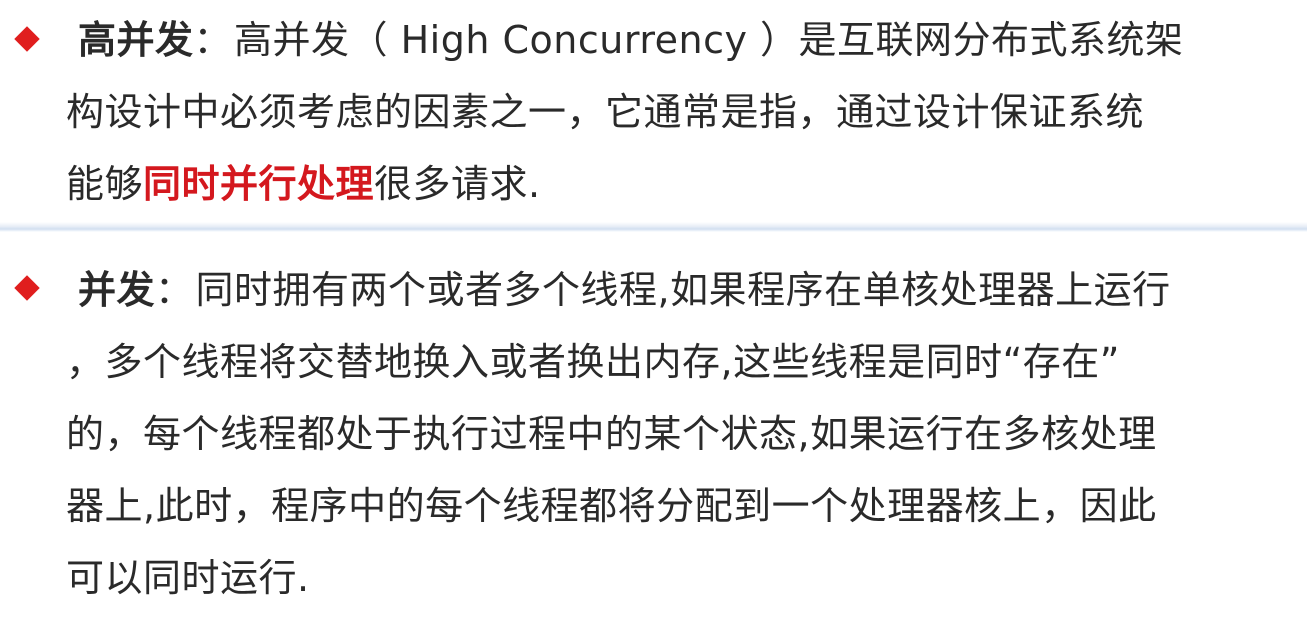 The image size is (1307, 626). What do you see at coordinates (457, 184) in the screenshot?
I see `definition-text: 很多请求.` at bounding box center [457, 184].